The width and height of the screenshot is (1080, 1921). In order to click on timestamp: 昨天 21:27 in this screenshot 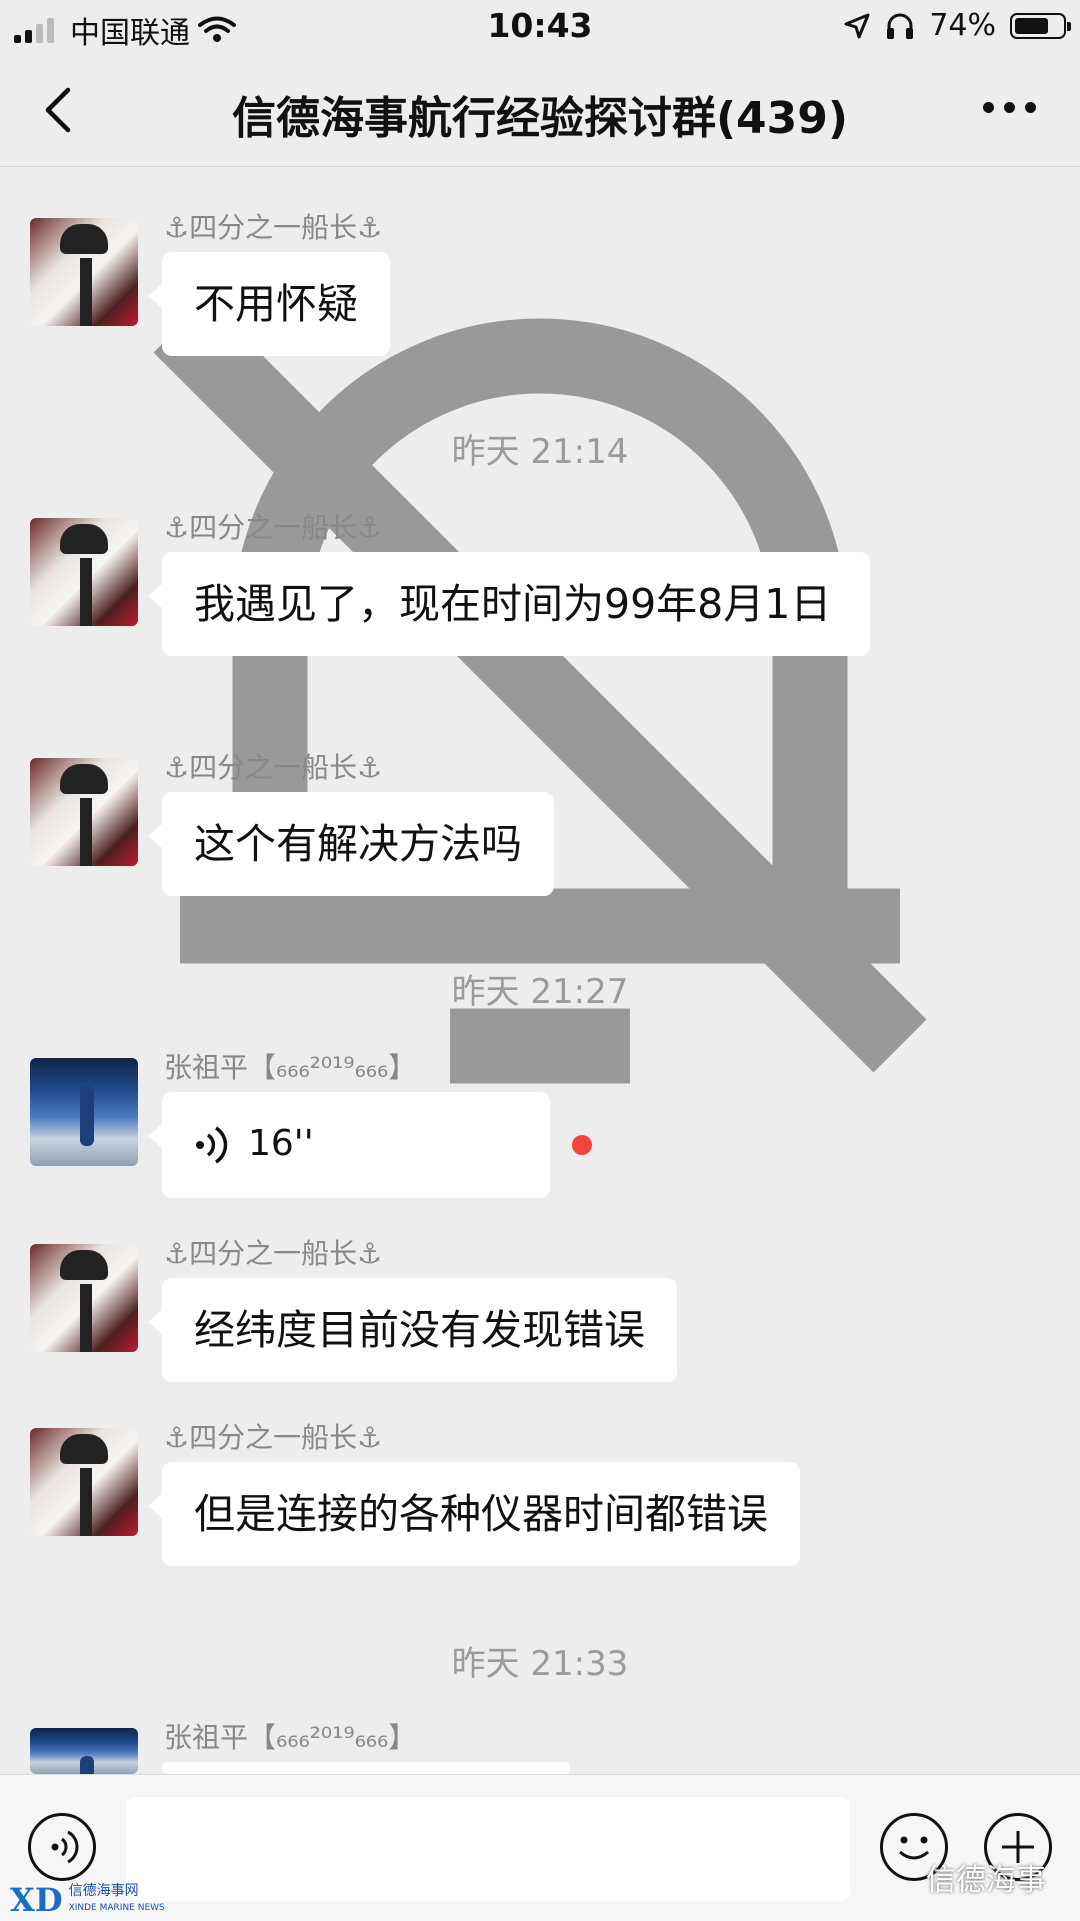, I will do `click(540, 992)`.